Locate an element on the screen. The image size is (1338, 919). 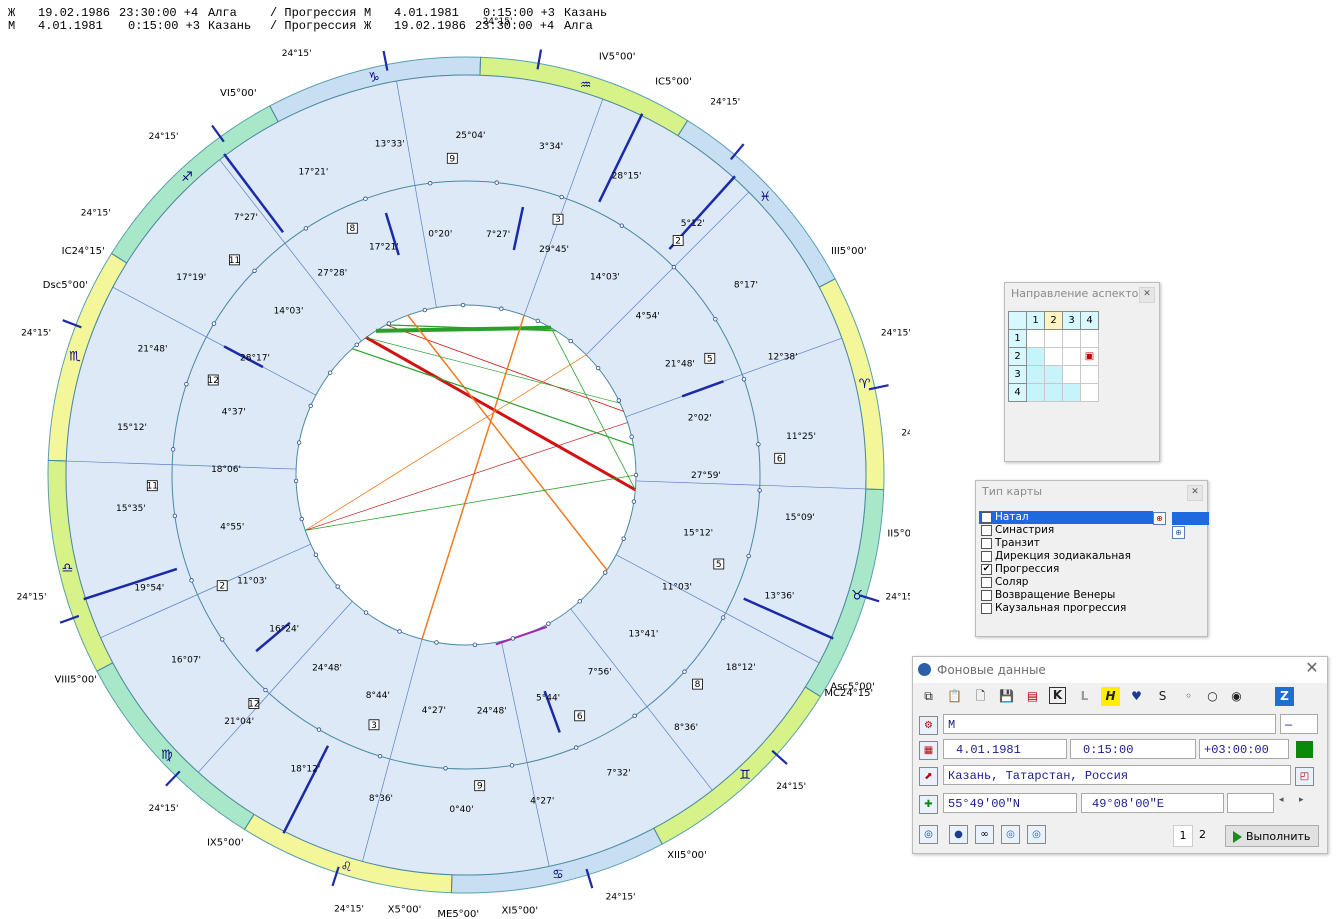
name-field: М is located at coordinates (1109, 724).